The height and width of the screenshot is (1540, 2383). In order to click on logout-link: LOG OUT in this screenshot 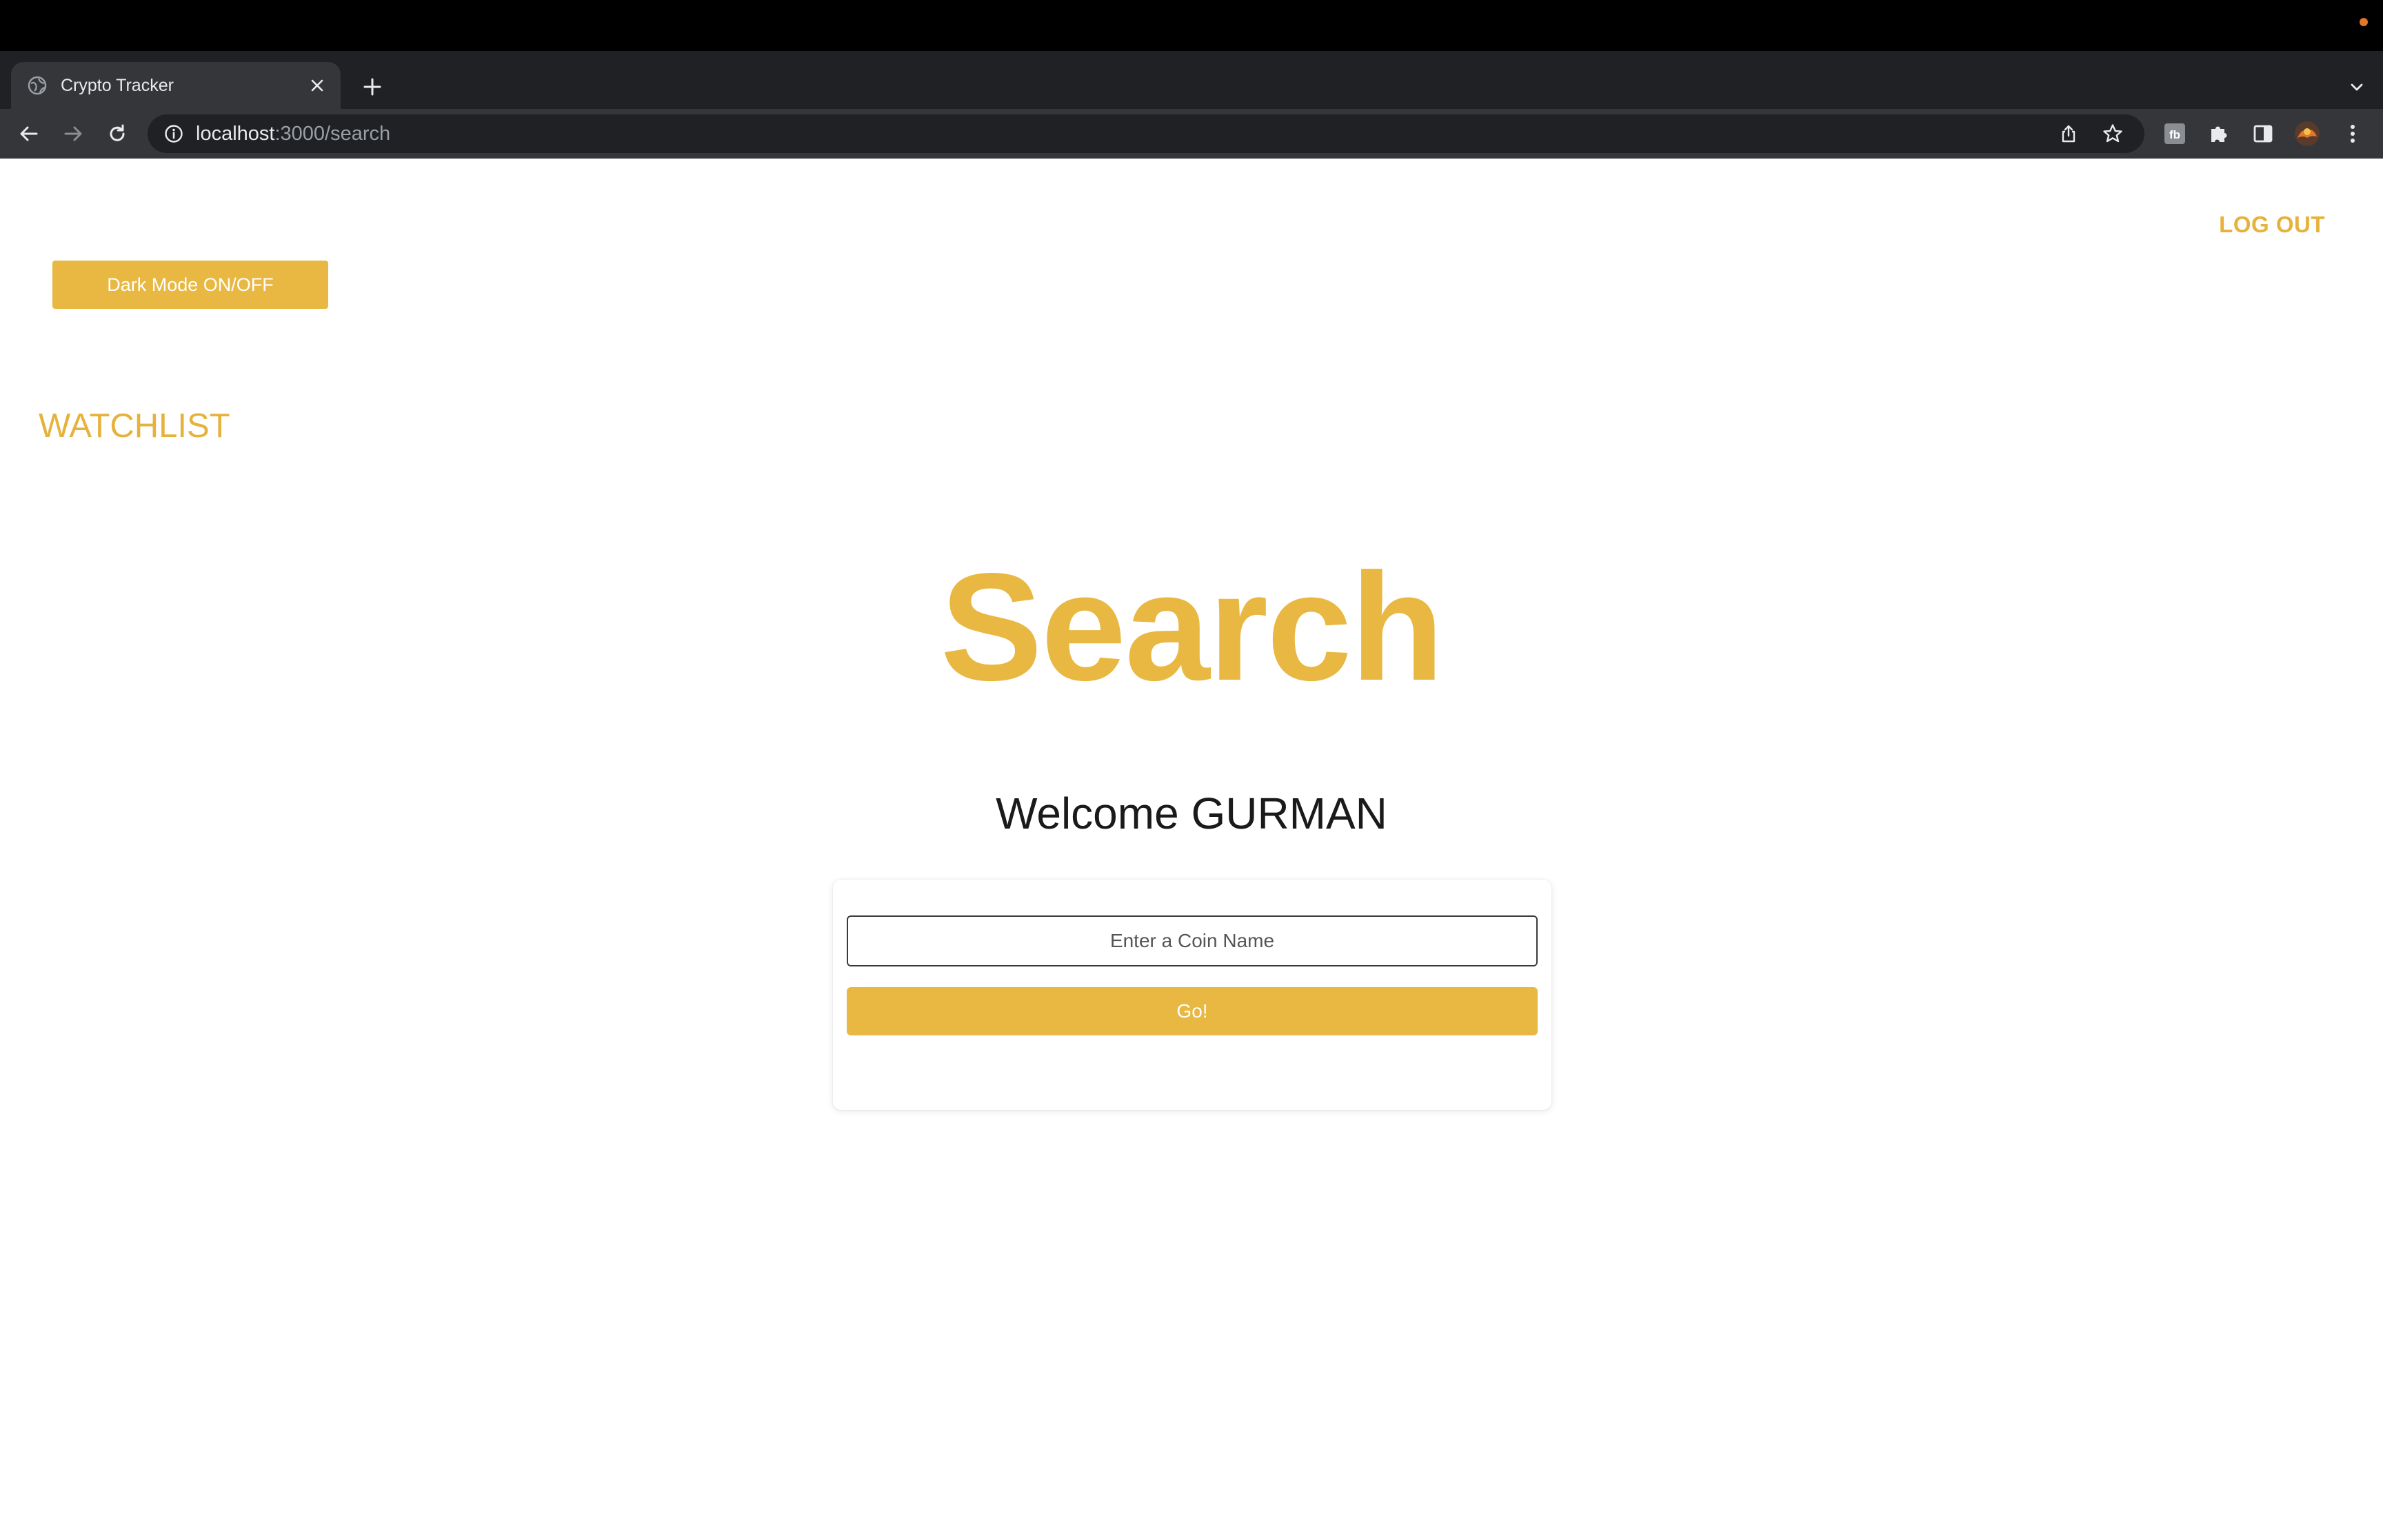, I will do `click(2272, 225)`.